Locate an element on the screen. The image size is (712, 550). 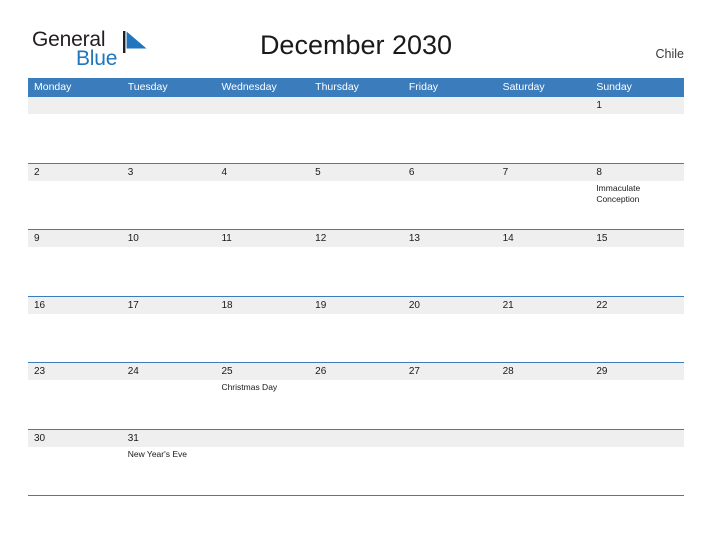
calendar-week-row: 1 is located at coordinates (356, 130).